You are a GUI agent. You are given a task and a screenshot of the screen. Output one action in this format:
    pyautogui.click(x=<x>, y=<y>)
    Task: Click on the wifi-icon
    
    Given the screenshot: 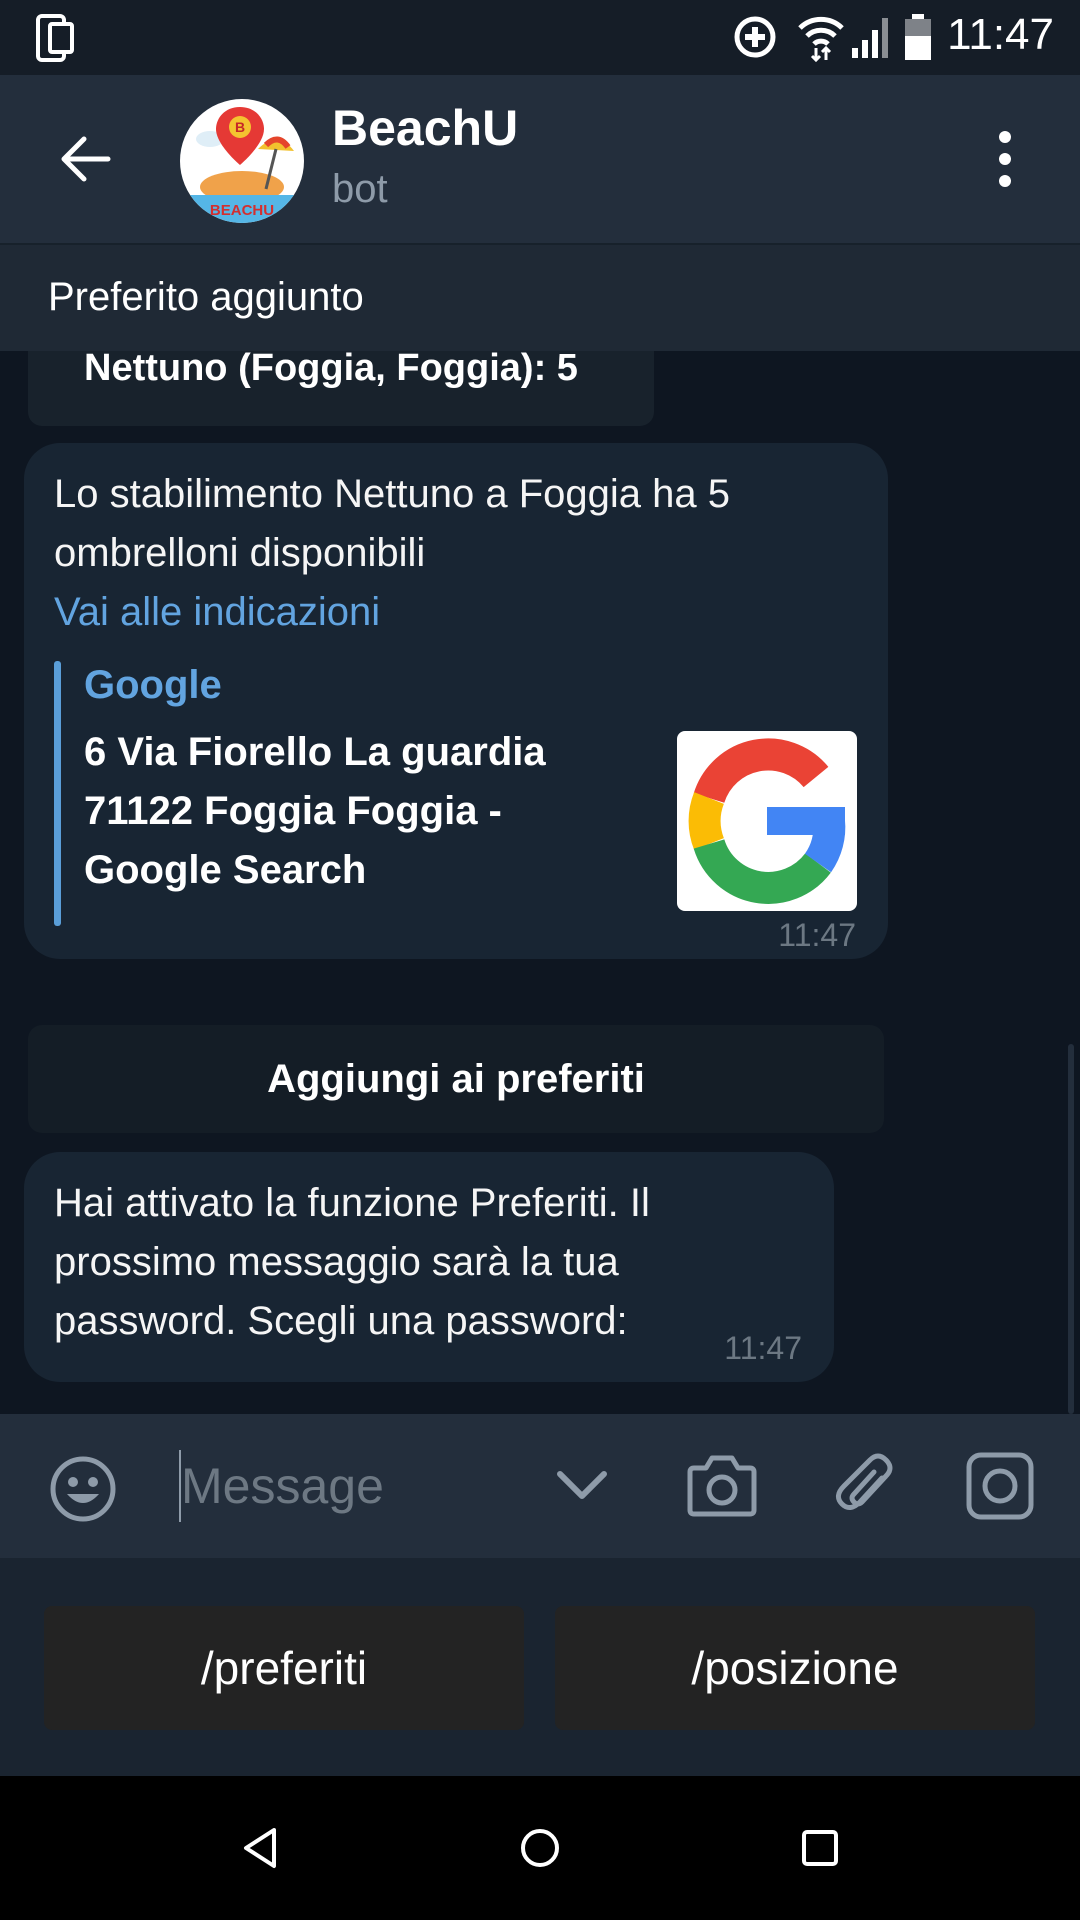 What is the action you would take?
    pyautogui.click(x=821, y=39)
    